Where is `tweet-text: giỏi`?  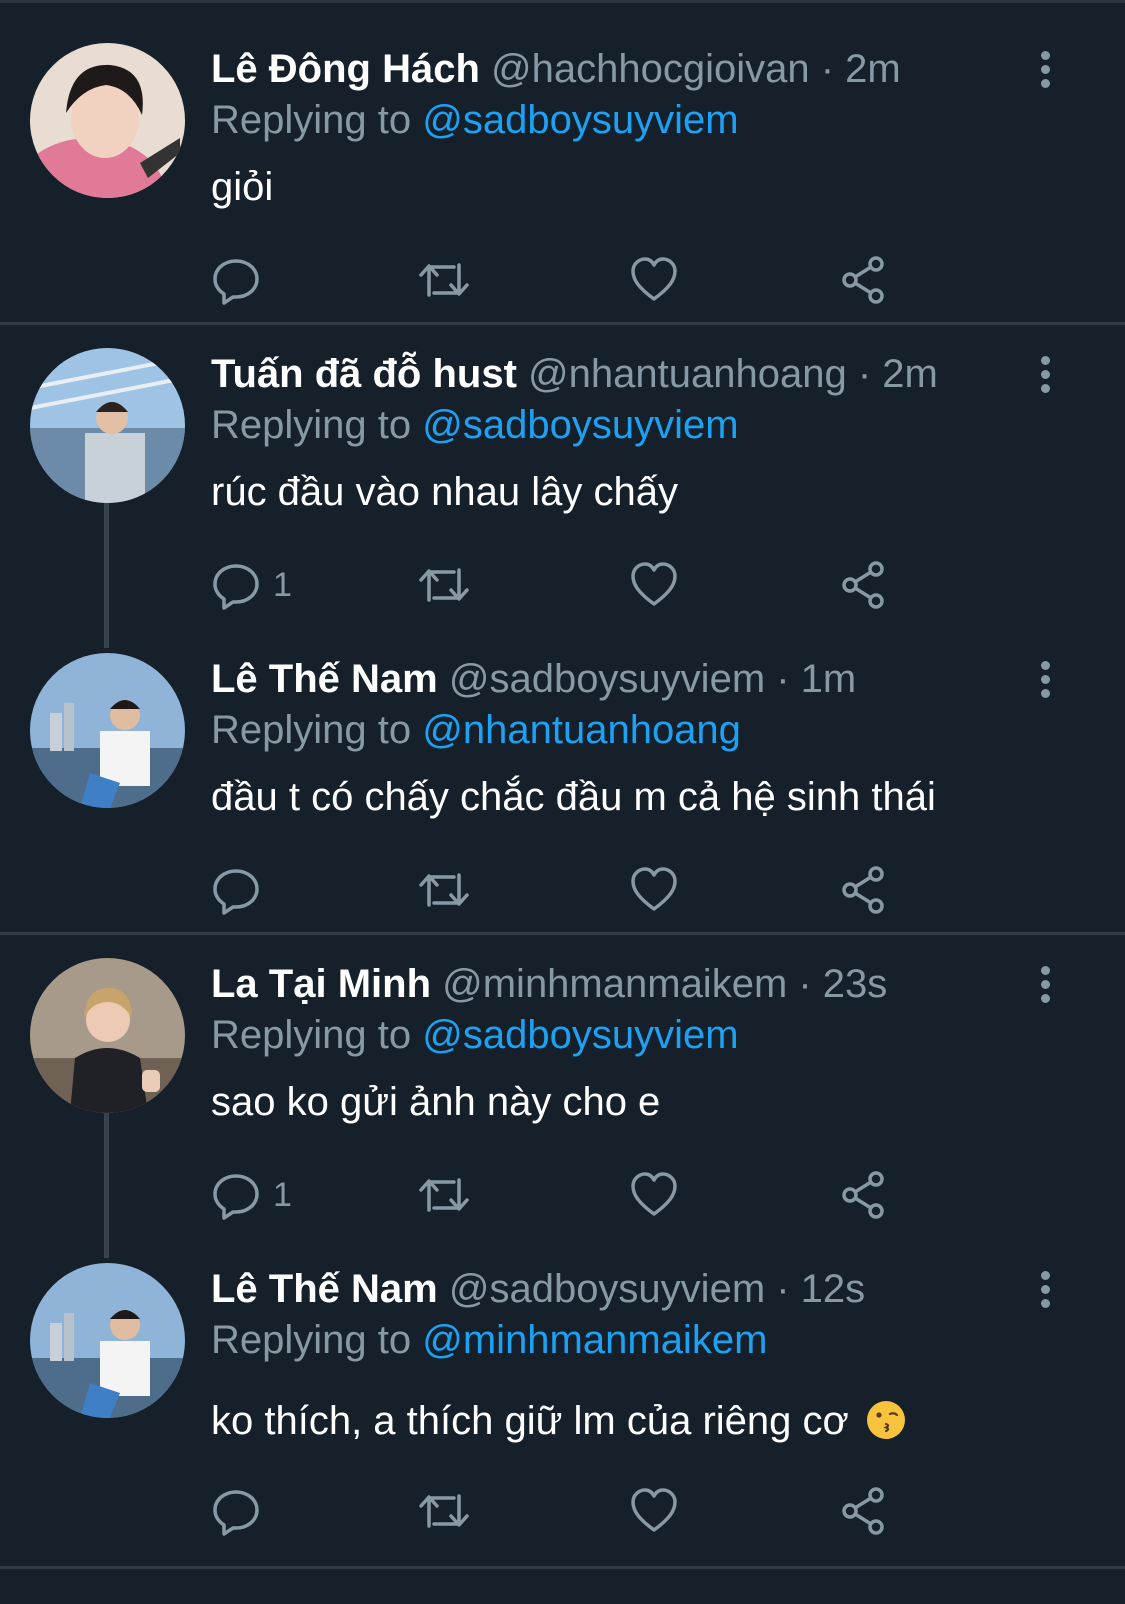
tweet-text: giỏi is located at coordinates (242, 187).